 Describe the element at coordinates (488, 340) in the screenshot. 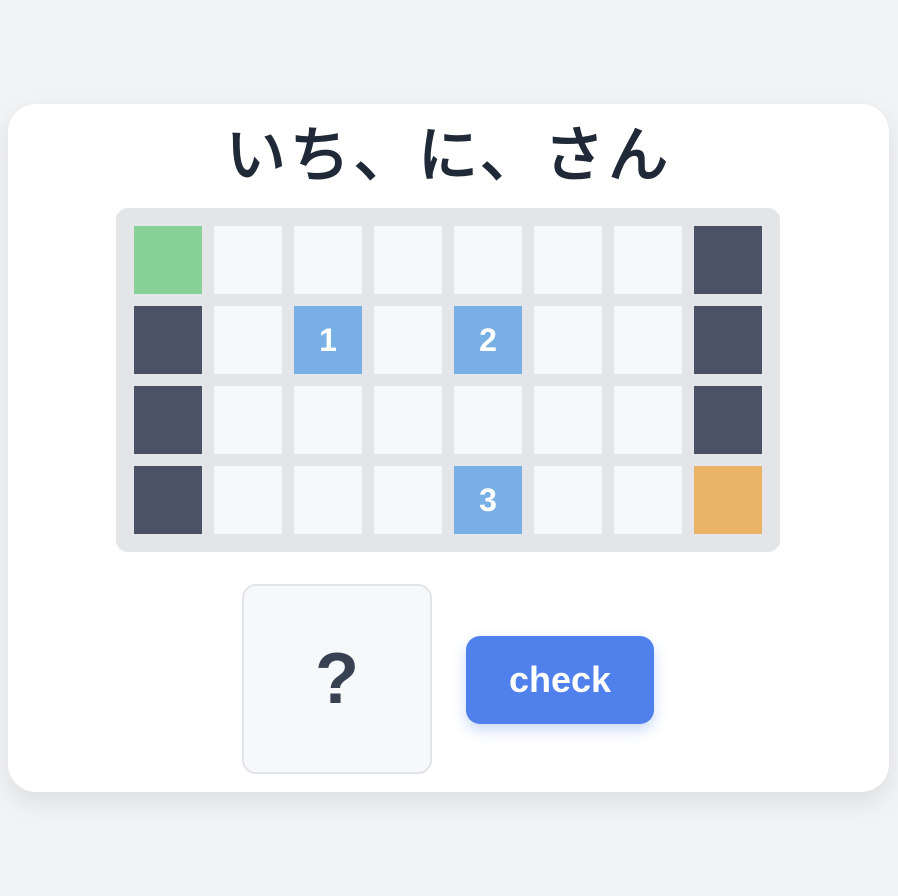

I see `number-cell: 2` at that location.